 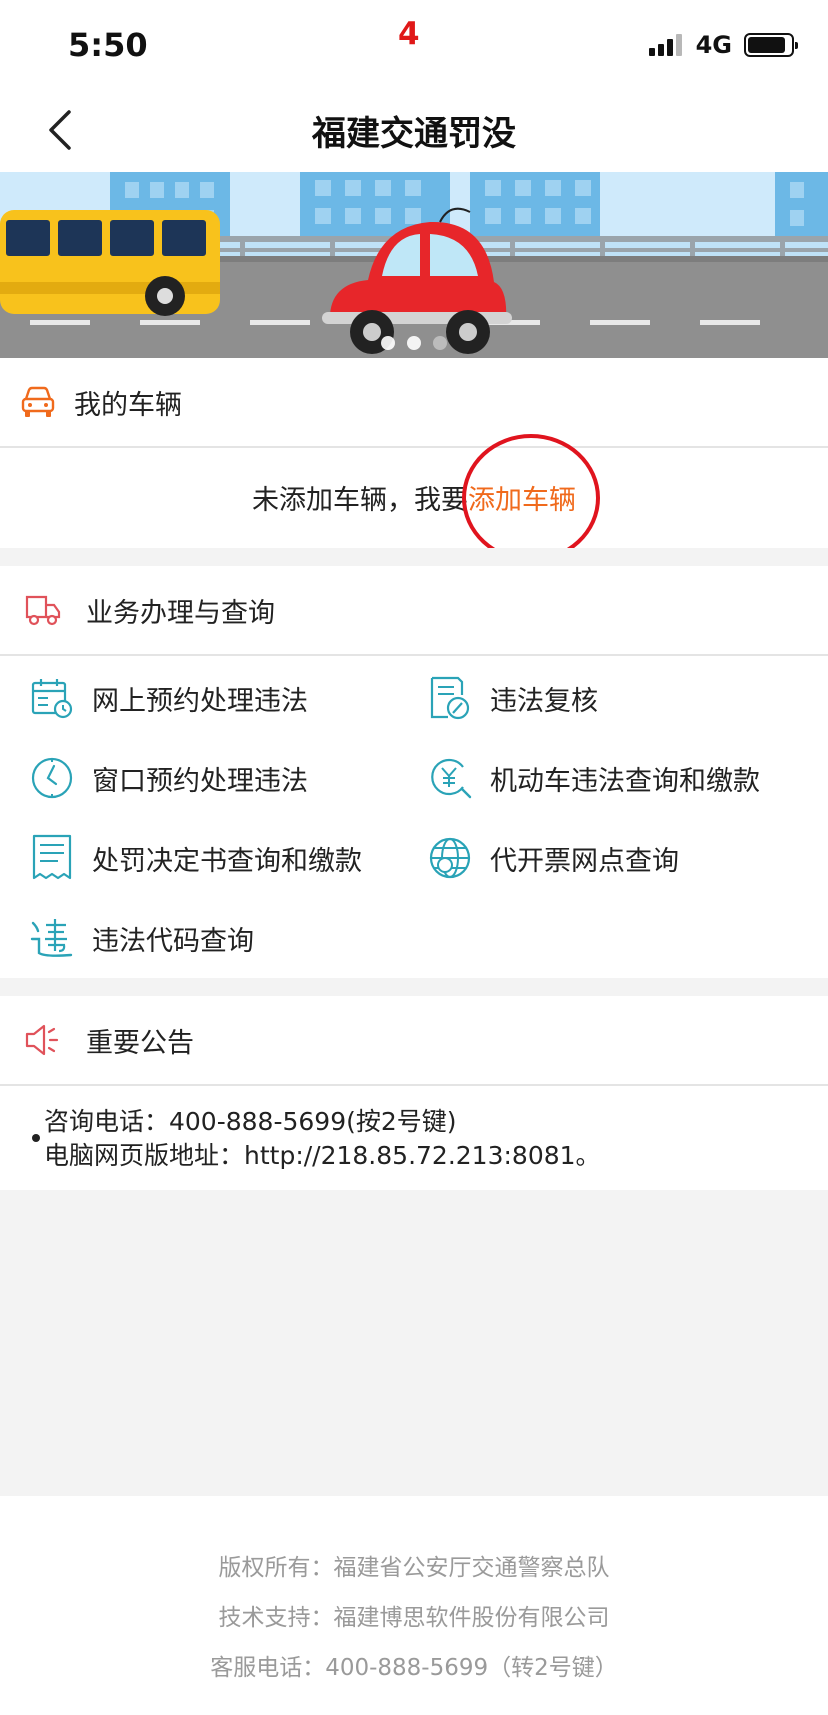 I want to click on menu-item-label: 代开票网点查询, so click(x=584, y=861).